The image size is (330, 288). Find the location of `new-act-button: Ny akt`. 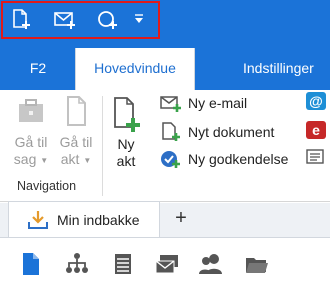

new-act-button: Ny akt is located at coordinates (126, 132).